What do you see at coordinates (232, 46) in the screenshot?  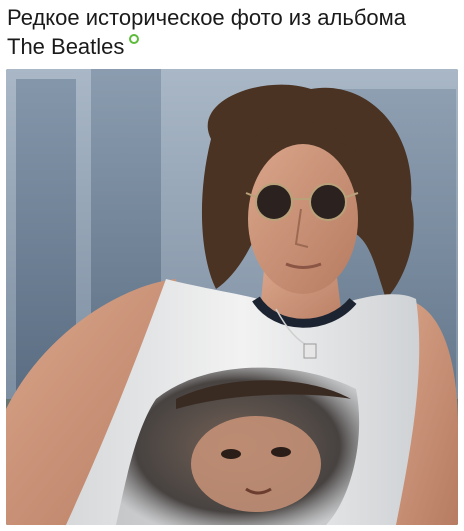 I see `caption-line-2: The Beatles` at bounding box center [232, 46].